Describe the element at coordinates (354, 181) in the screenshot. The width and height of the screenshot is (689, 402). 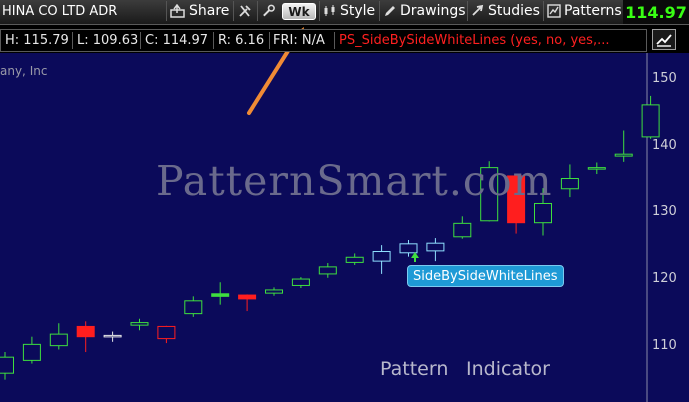
I see `watermark: PatternSmart.com` at that location.